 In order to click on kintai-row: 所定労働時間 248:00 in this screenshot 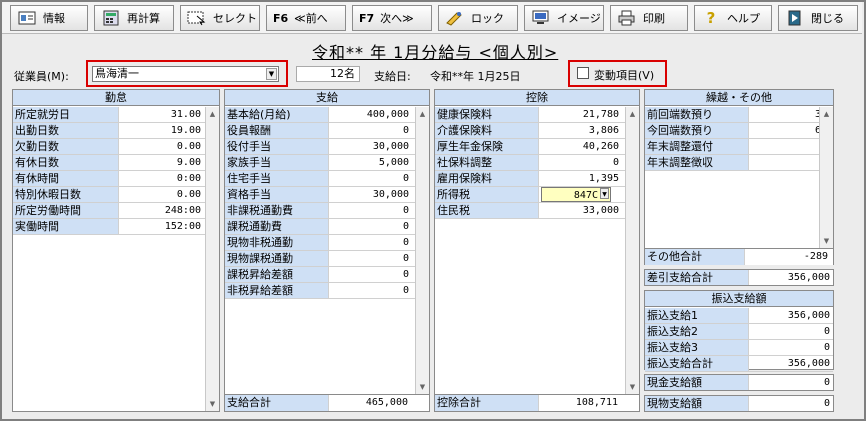, I will do `click(109, 211)`.